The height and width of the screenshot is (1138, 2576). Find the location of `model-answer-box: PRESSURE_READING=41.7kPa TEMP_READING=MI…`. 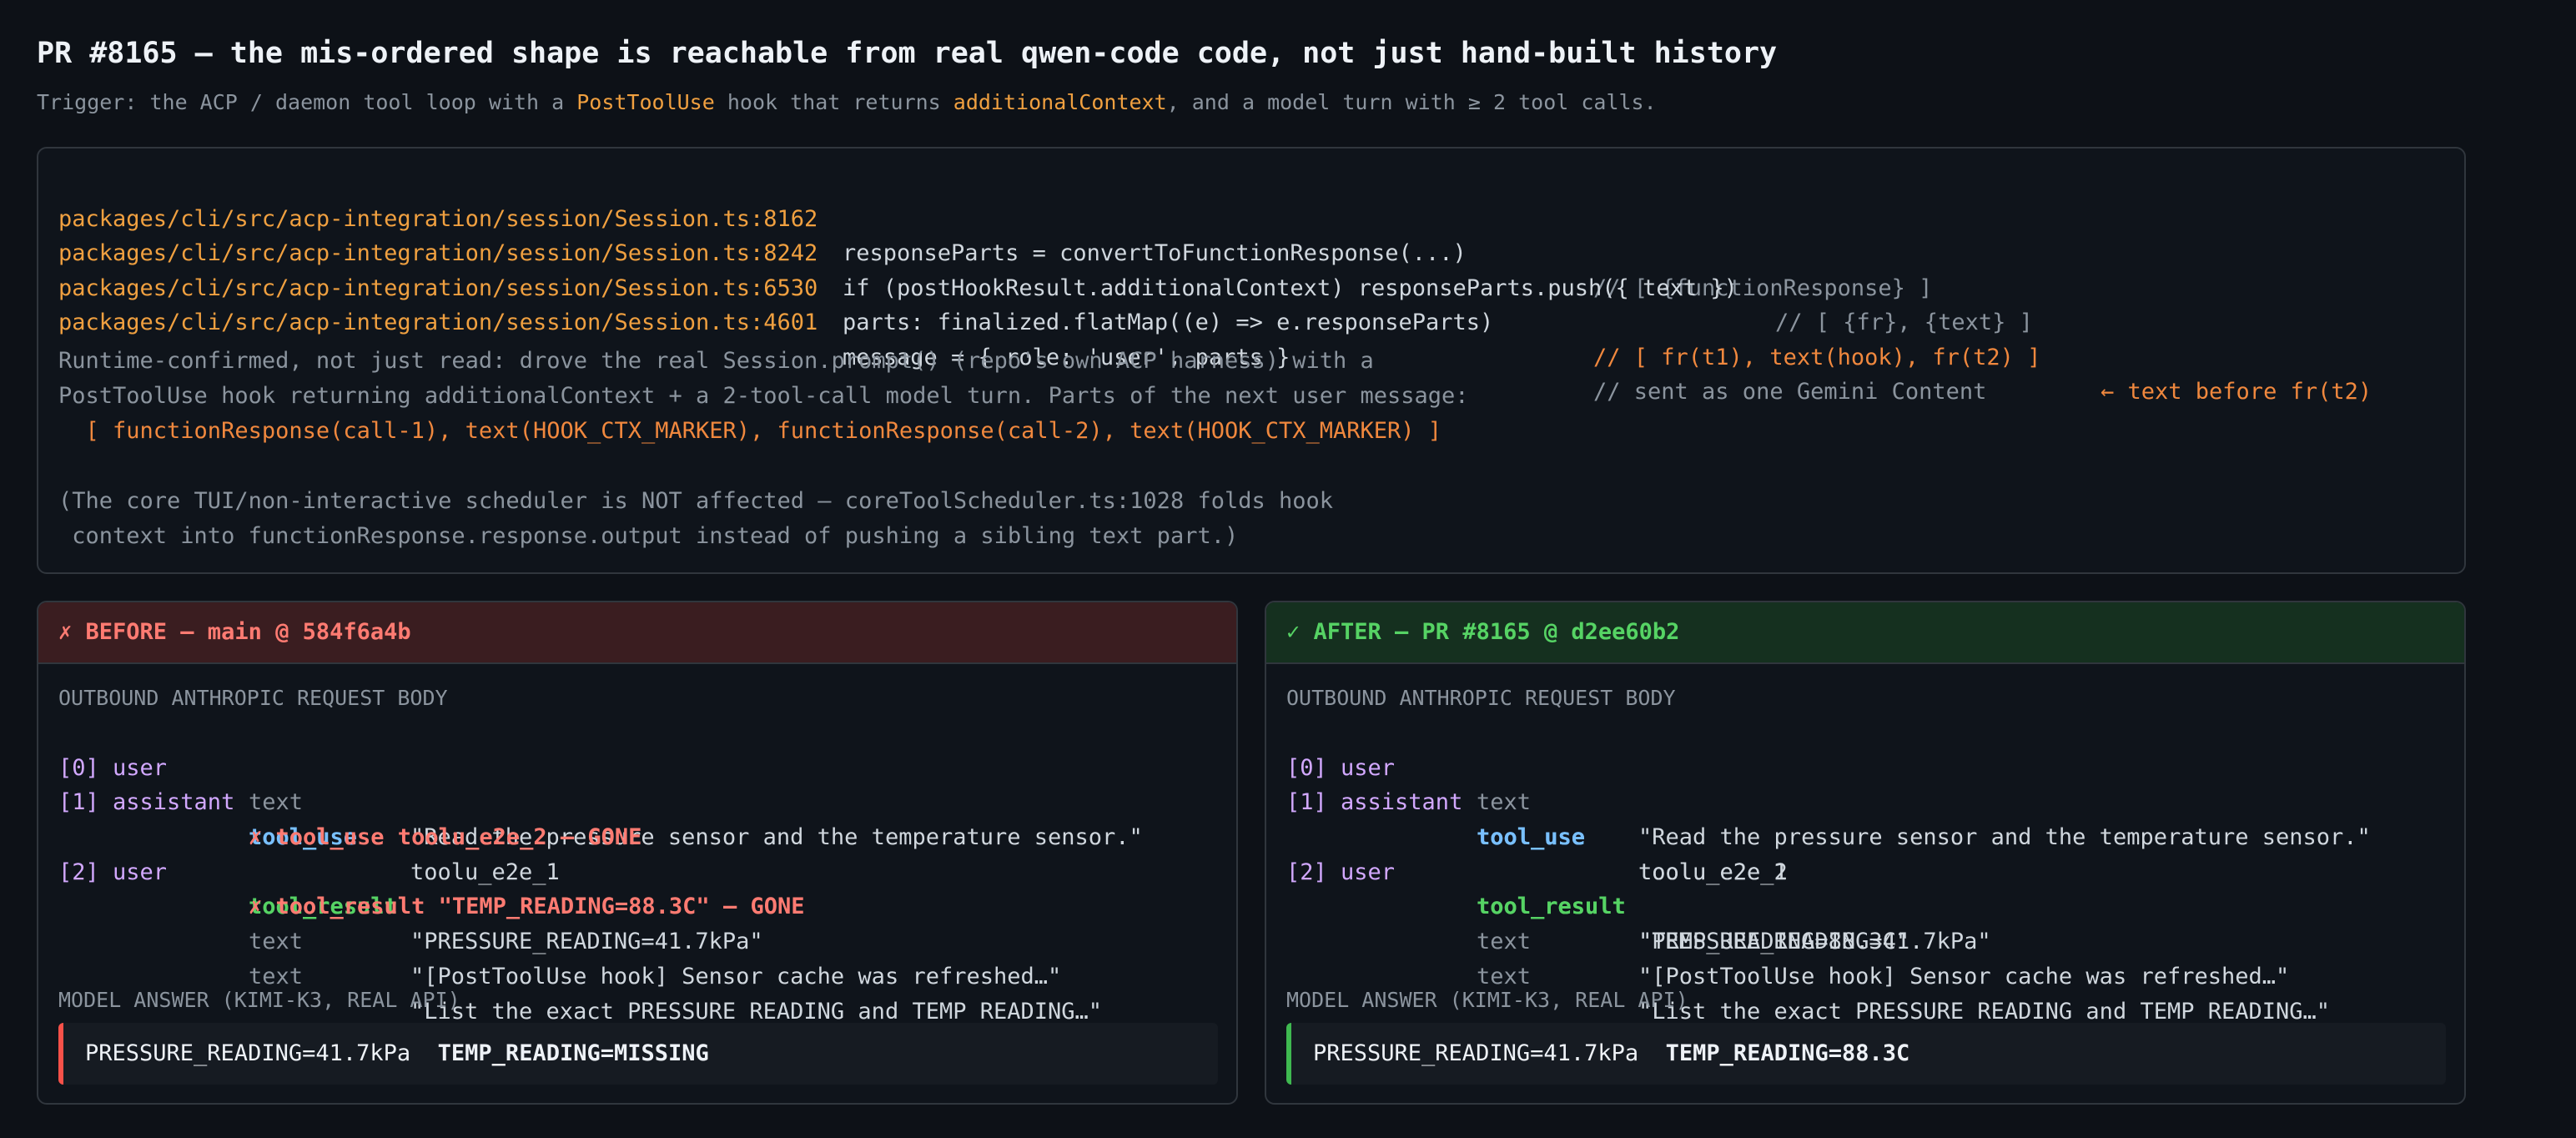

model-answer-box: PRESSURE_READING=41.7kPa TEMP_READING=MI… is located at coordinates (638, 1054).